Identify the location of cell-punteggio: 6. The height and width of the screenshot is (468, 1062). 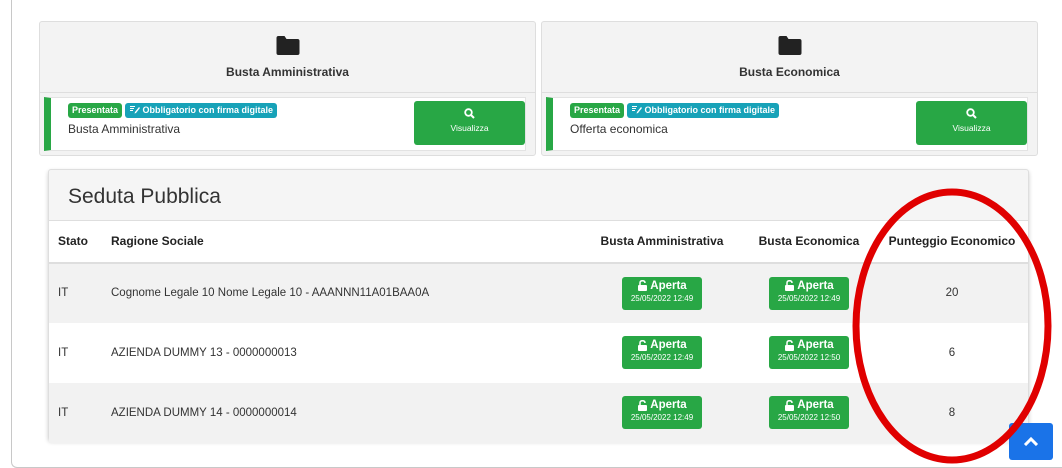
(952, 352).